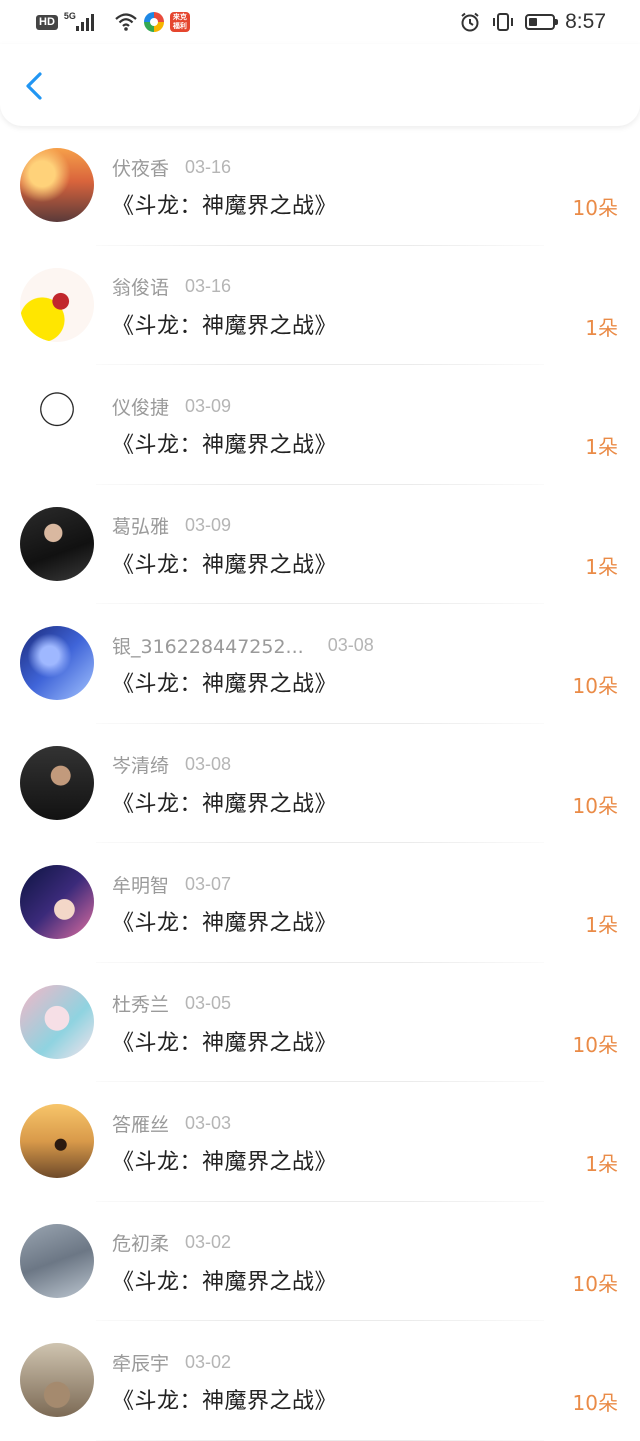 Image resolution: width=640 pixels, height=1441 pixels. What do you see at coordinates (320, 1022) in the screenshot?
I see `list-item: 杜秀兰 03-05 《斗龙：神魔界之战》 10朵` at bounding box center [320, 1022].